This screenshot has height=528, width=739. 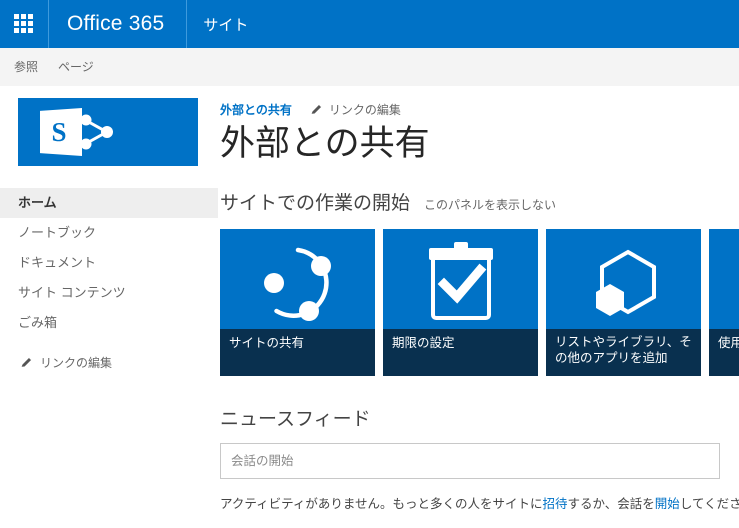 I want to click on newsfeed-empty-middle: するか、会話を, so click(x=611, y=504).